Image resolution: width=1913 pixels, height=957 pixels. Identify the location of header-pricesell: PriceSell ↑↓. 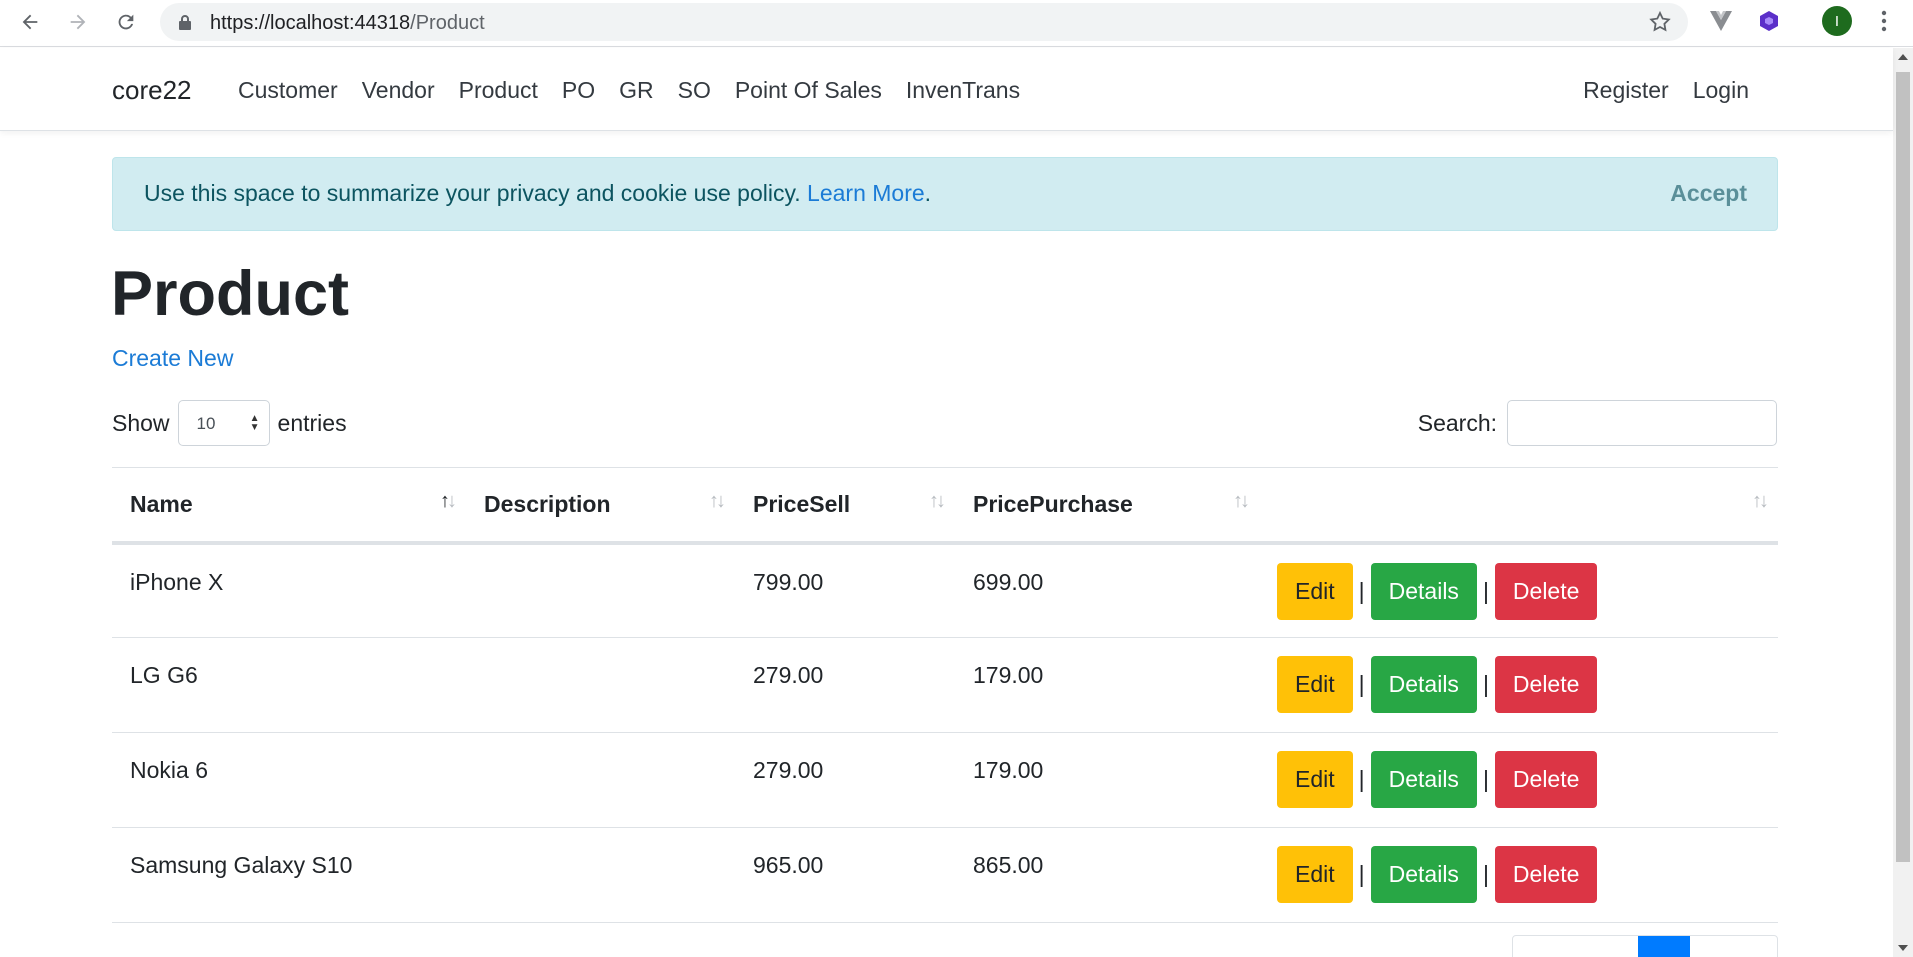
(845, 506).